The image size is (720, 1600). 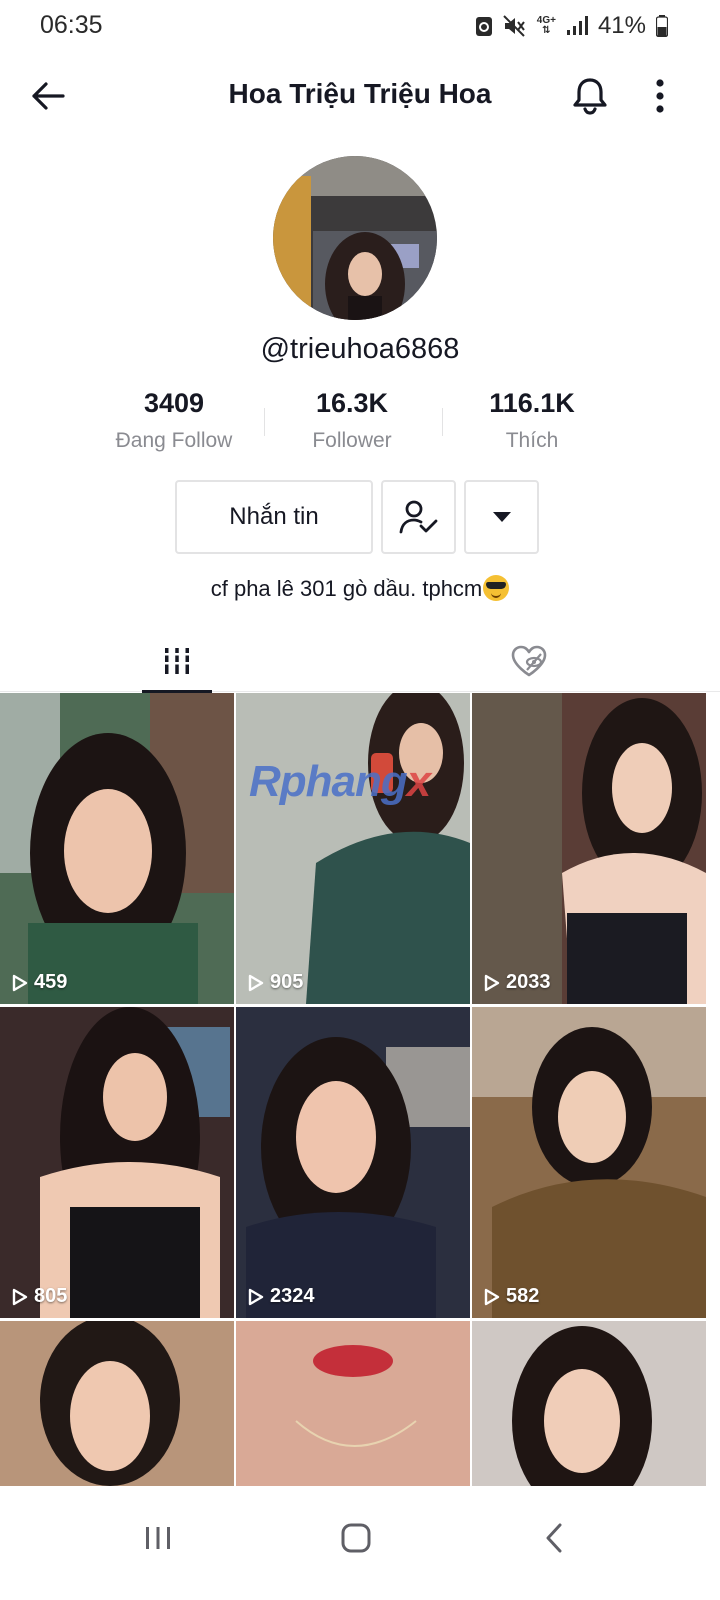 I want to click on view-count-label: 459, so click(x=51, y=982).